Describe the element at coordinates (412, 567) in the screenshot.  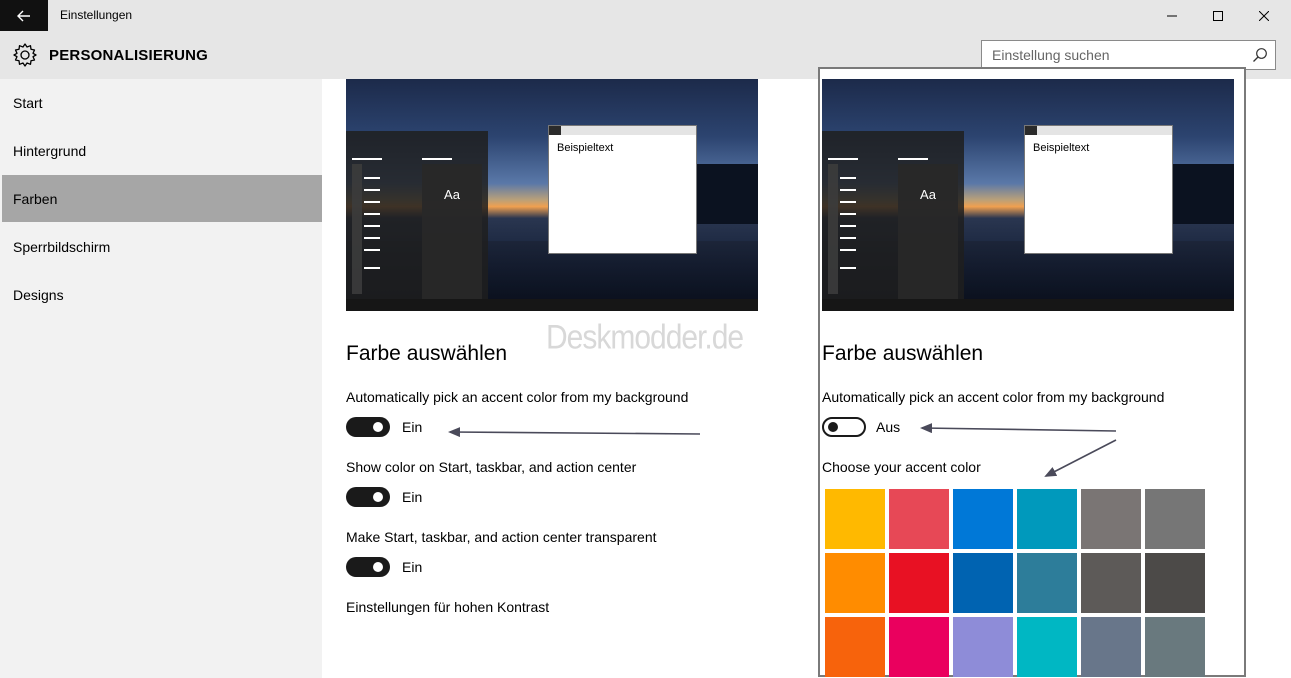
I see `transparent-state: Ein` at that location.